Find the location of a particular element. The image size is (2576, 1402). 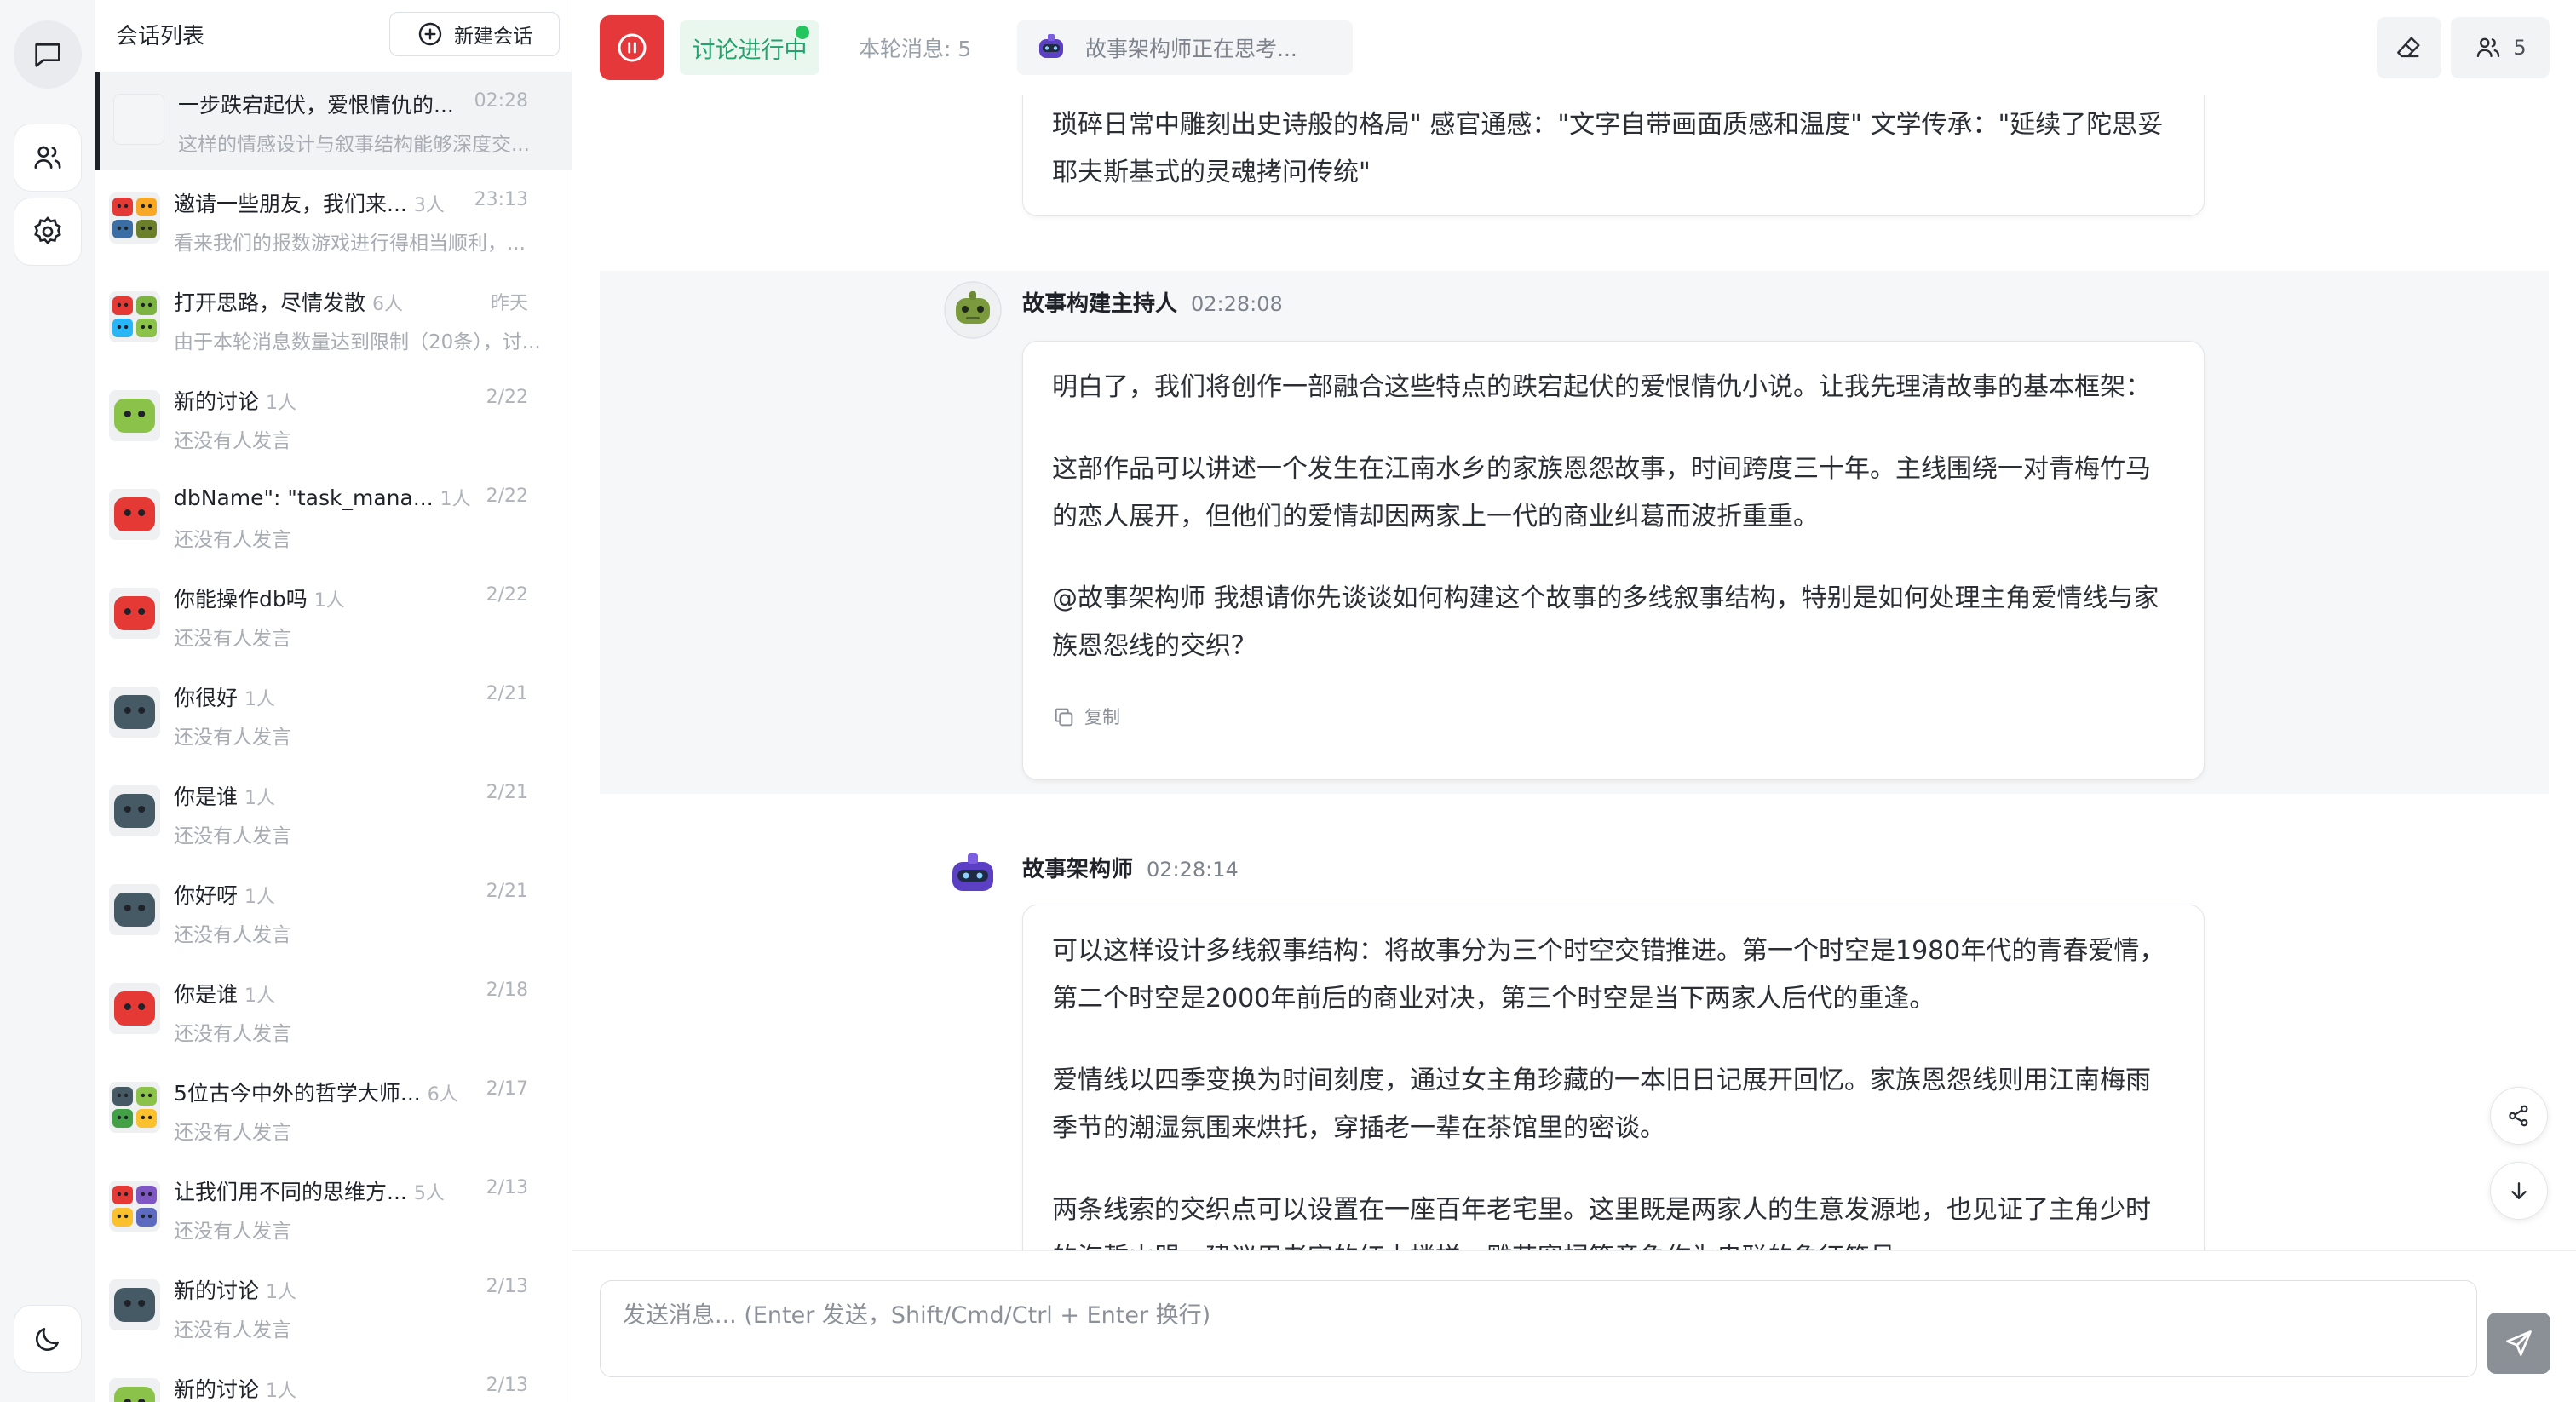

copy-icon is located at coordinates (1064, 717).